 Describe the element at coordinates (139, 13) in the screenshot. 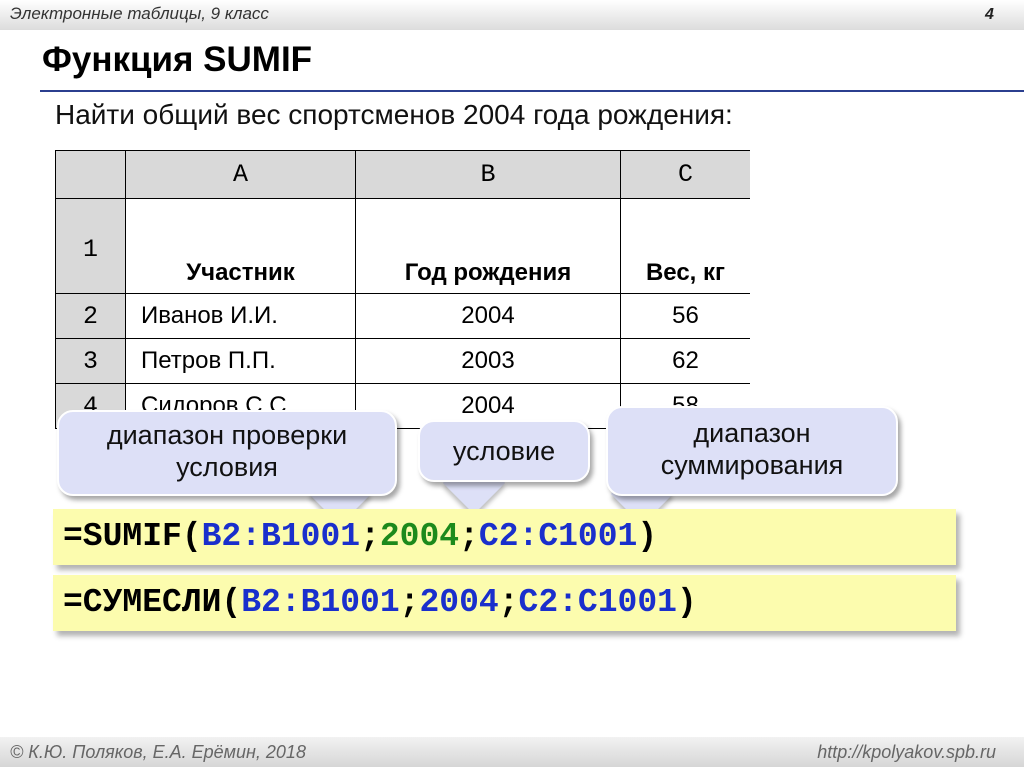

I see `course-title: Электронные таблицы, 9 класс` at that location.